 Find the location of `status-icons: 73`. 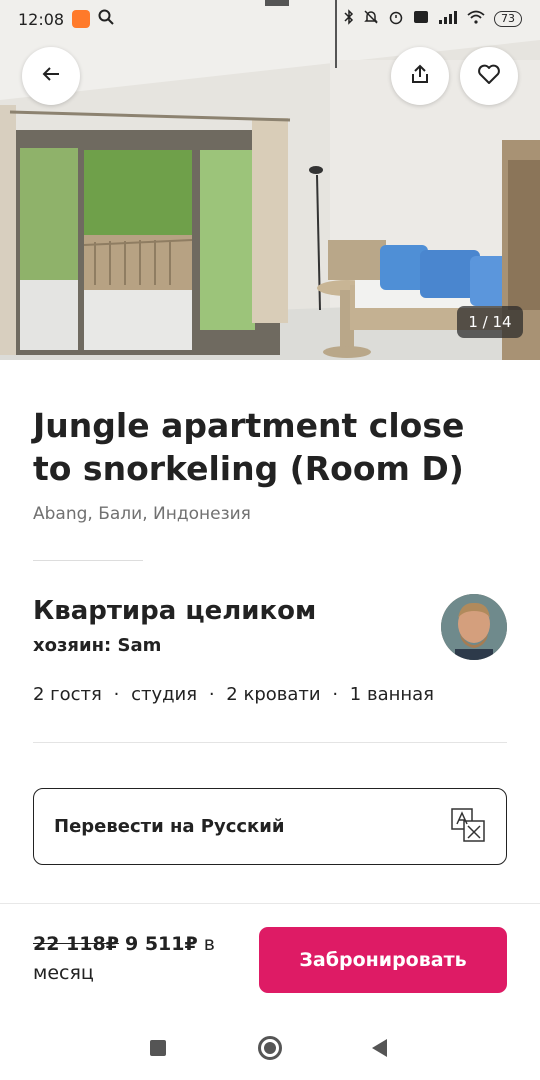

status-icons: 73 is located at coordinates (433, 19).